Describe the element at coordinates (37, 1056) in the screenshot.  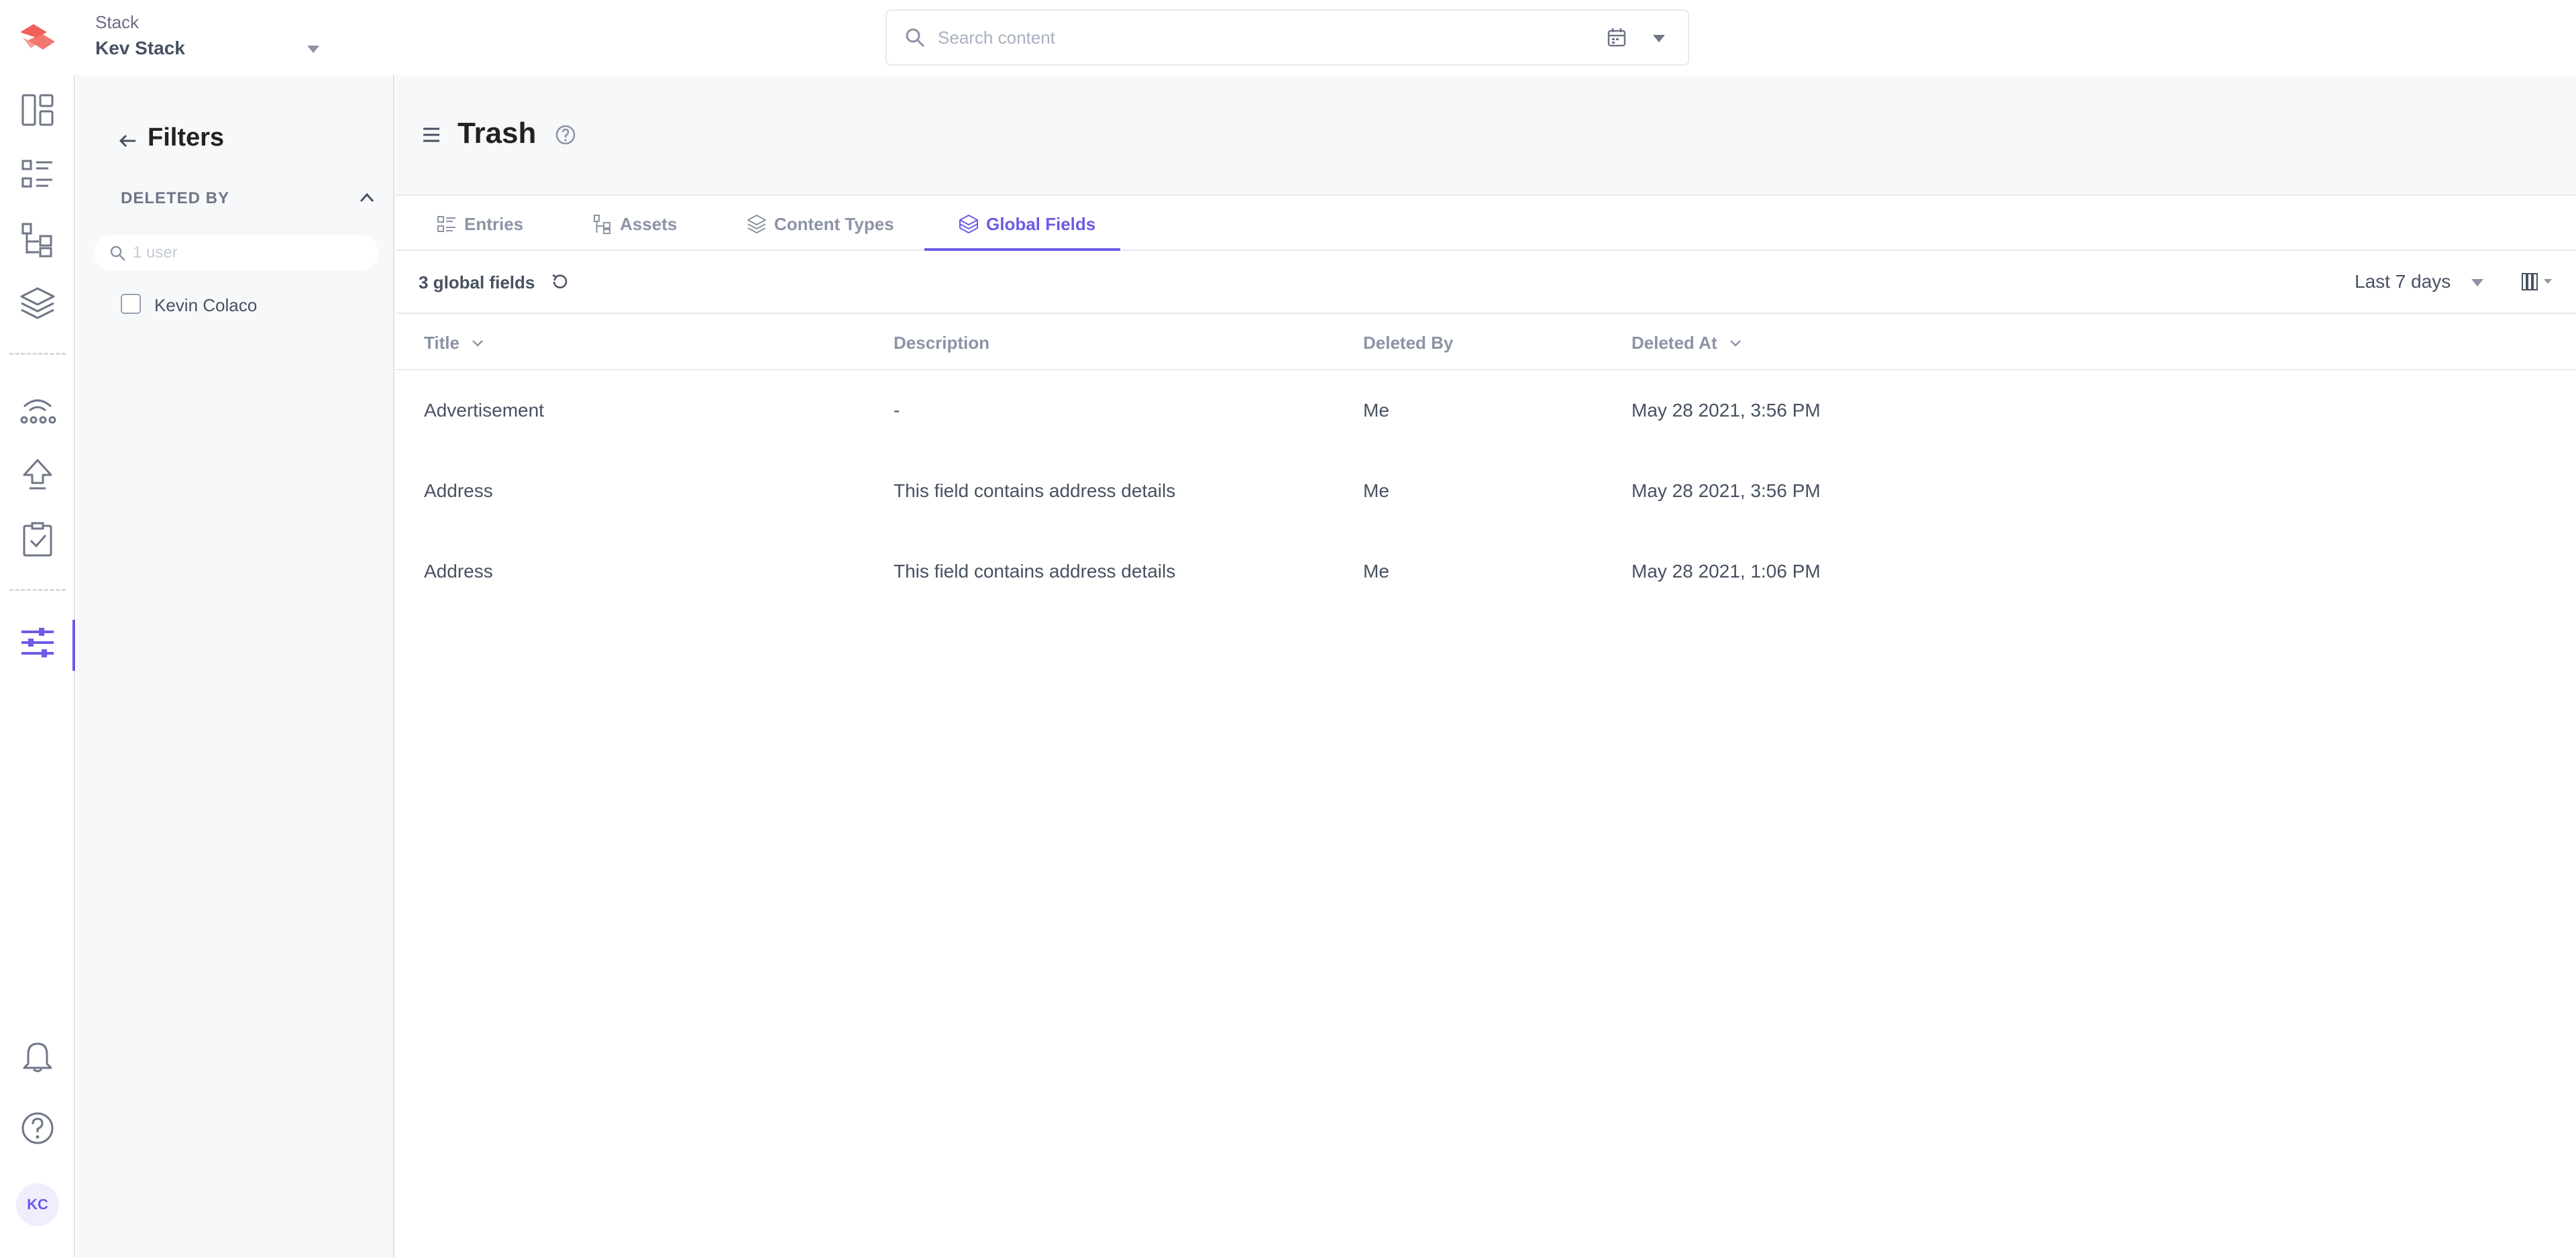
I see `notifications-icon` at that location.